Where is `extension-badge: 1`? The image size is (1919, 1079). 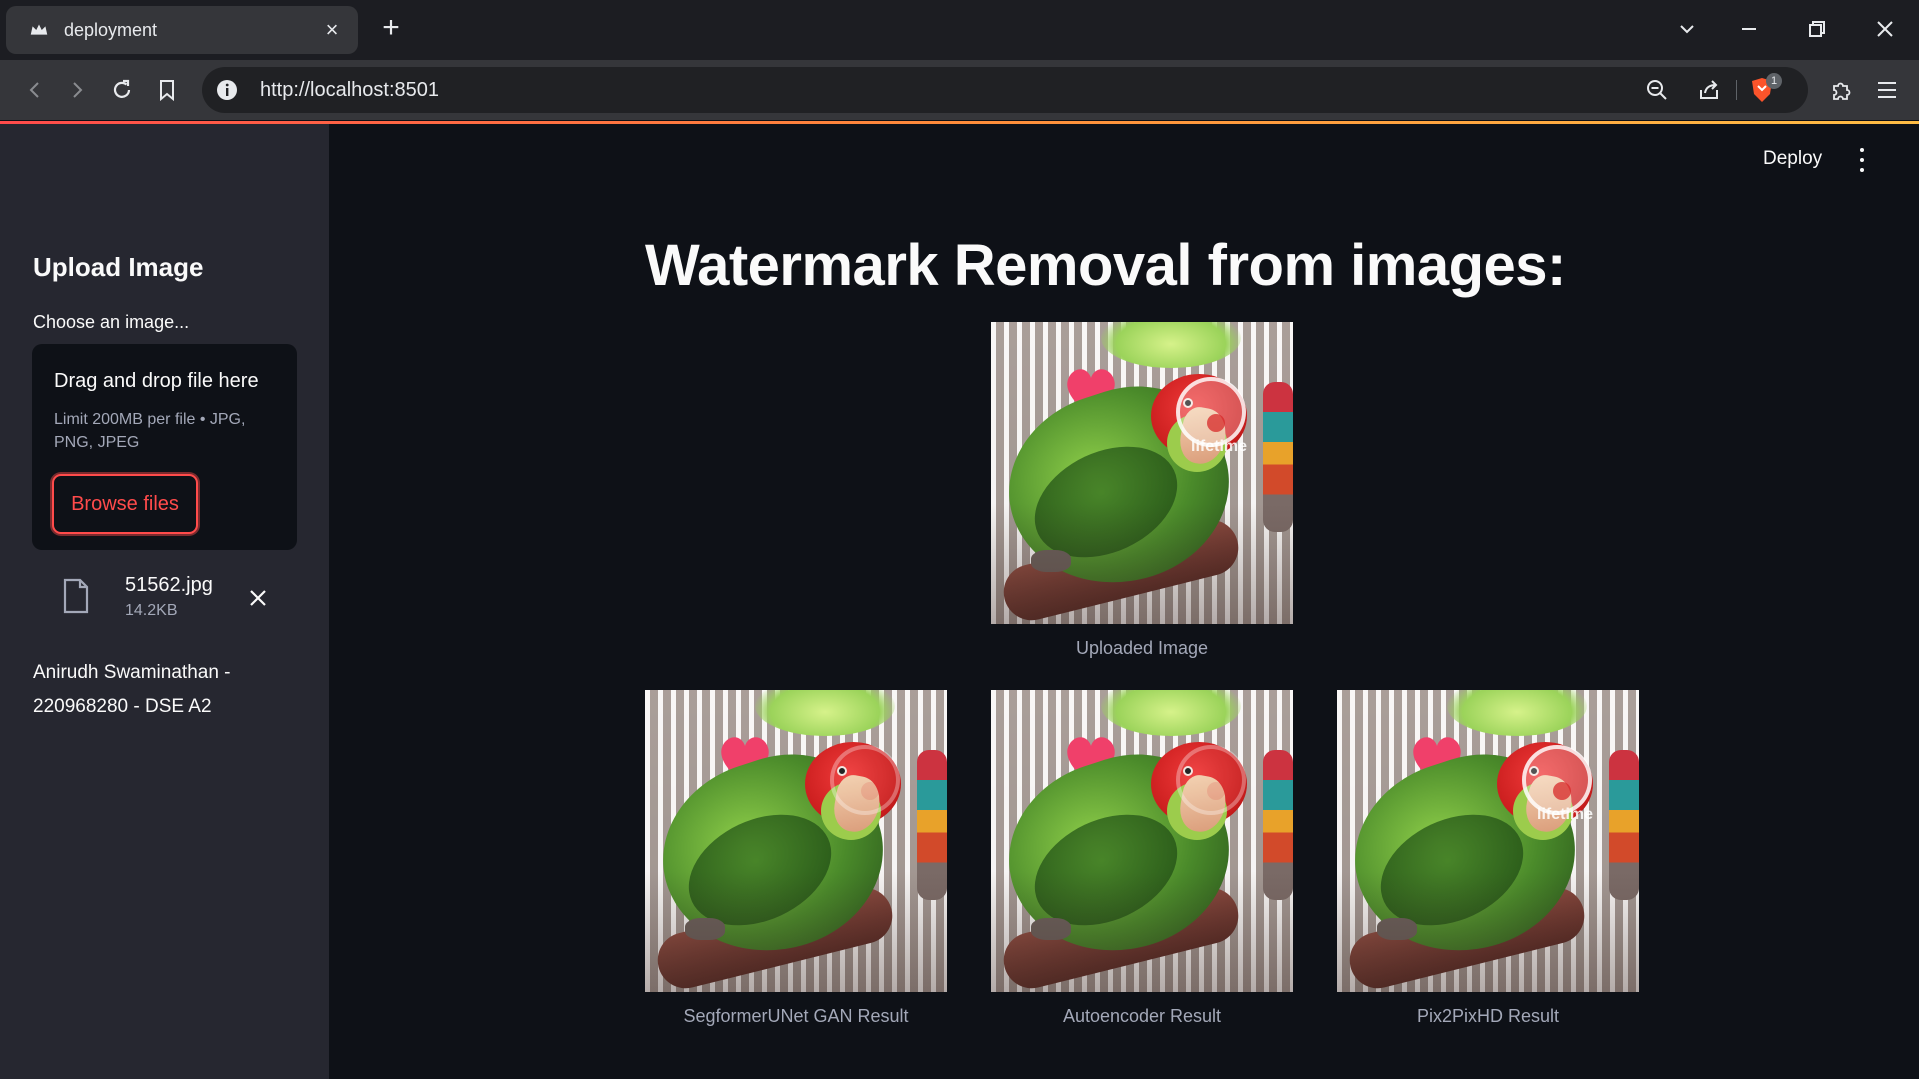 extension-badge: 1 is located at coordinates (1774, 81).